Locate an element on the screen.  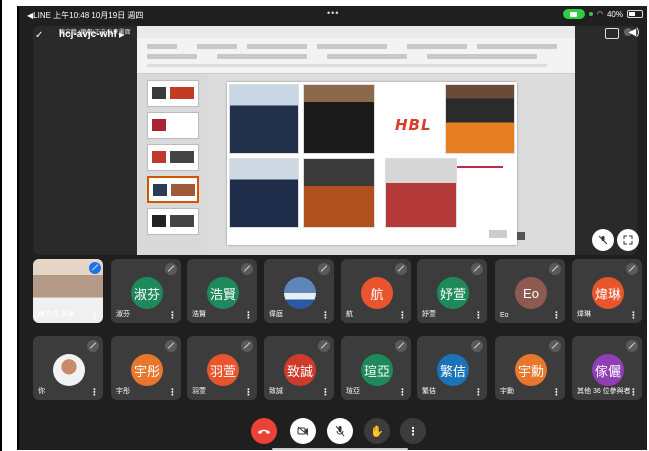
participant-tile: 淑芬 淑芬 ⋮ is located at coordinates (146, 291).